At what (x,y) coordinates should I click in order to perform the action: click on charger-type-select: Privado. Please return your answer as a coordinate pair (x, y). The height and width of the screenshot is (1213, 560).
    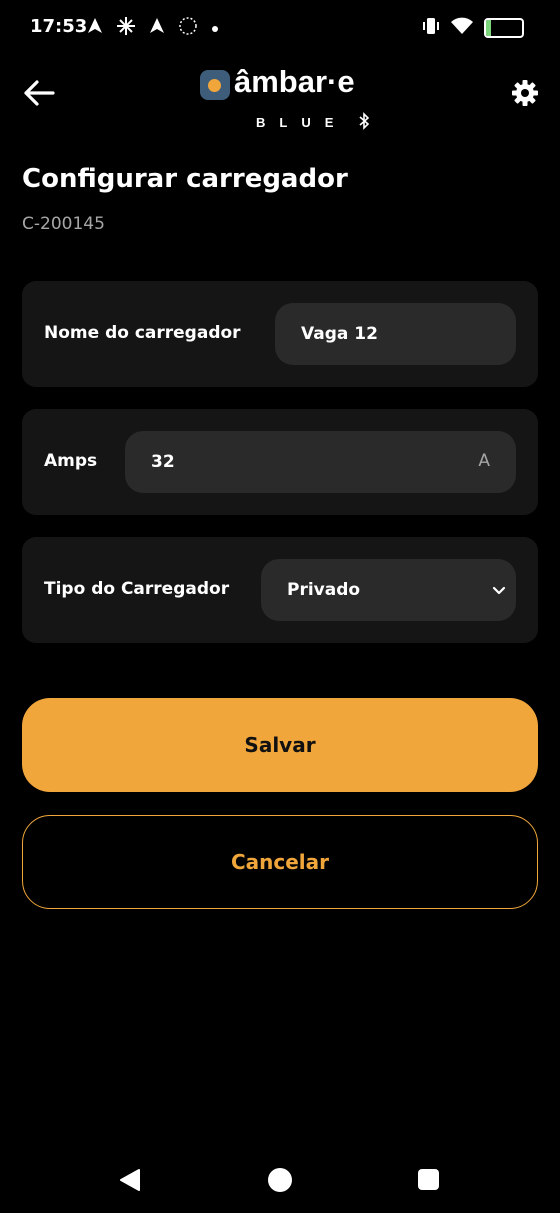
    Looking at the image, I should click on (388, 590).